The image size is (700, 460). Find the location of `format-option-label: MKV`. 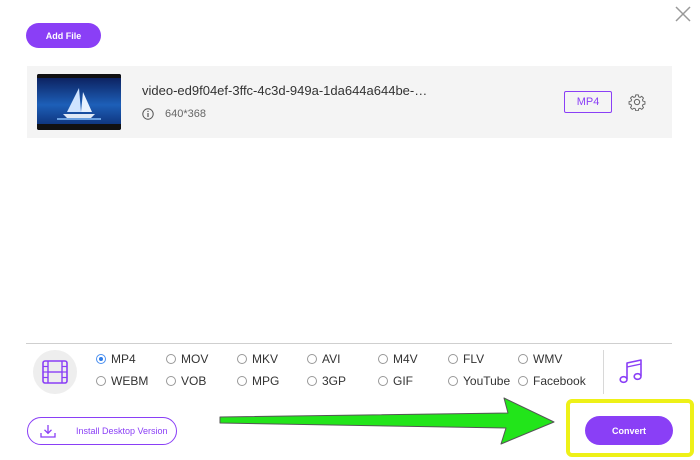

format-option-label: MKV is located at coordinates (265, 359).